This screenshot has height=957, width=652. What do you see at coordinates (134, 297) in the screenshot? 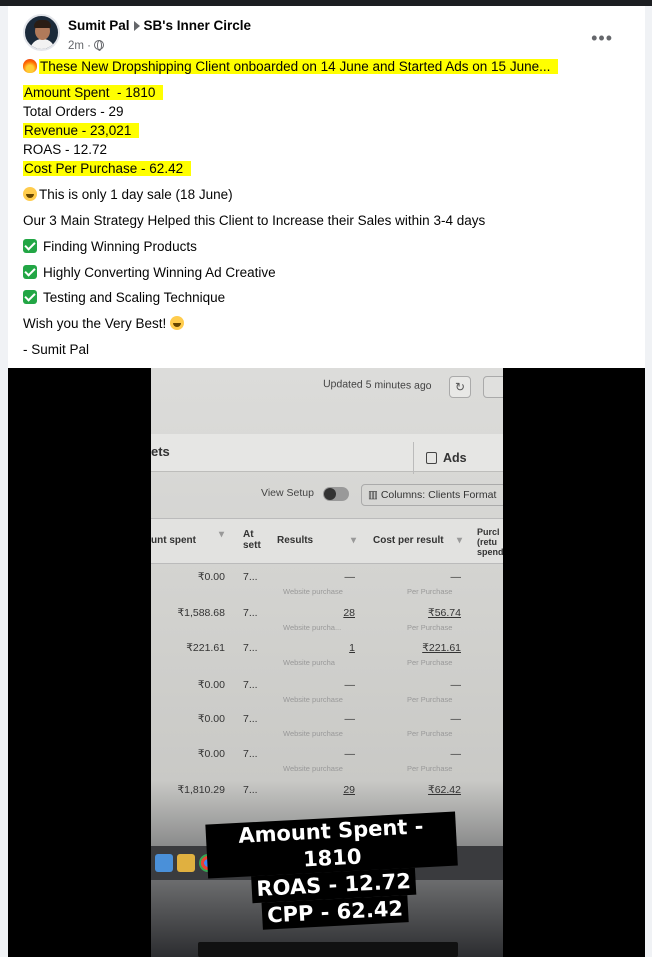
I see `strategy-item-label: Testing and Scaling Technique` at bounding box center [134, 297].